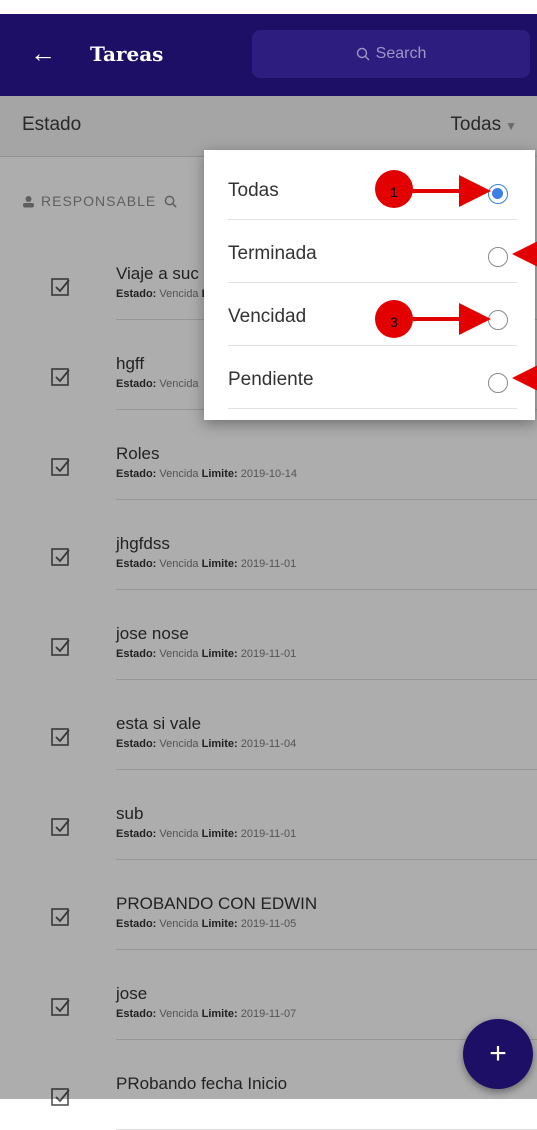 The width and height of the screenshot is (537, 1130). Describe the element at coordinates (369, 378) in the screenshot. I see `menu-option-pendiente: Pendiente` at that location.